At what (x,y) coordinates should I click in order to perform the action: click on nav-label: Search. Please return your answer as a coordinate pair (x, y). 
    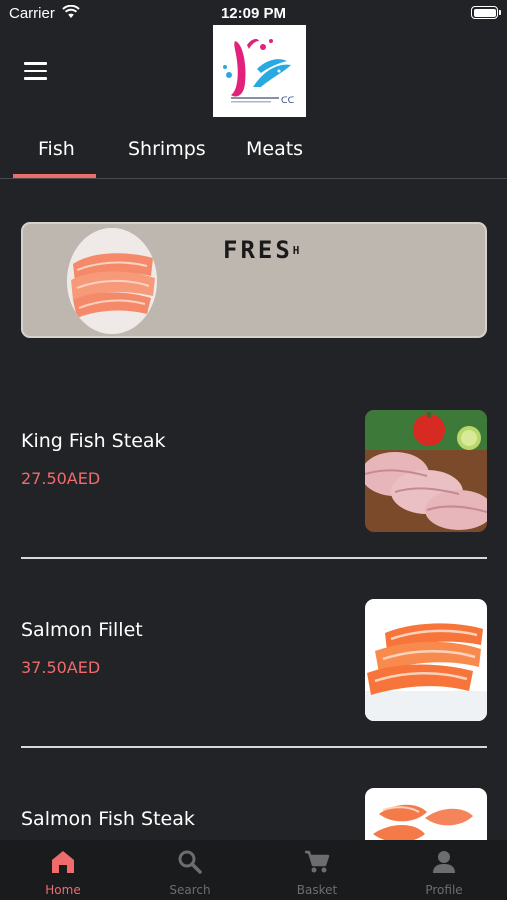
    Looking at the image, I should click on (190, 890).